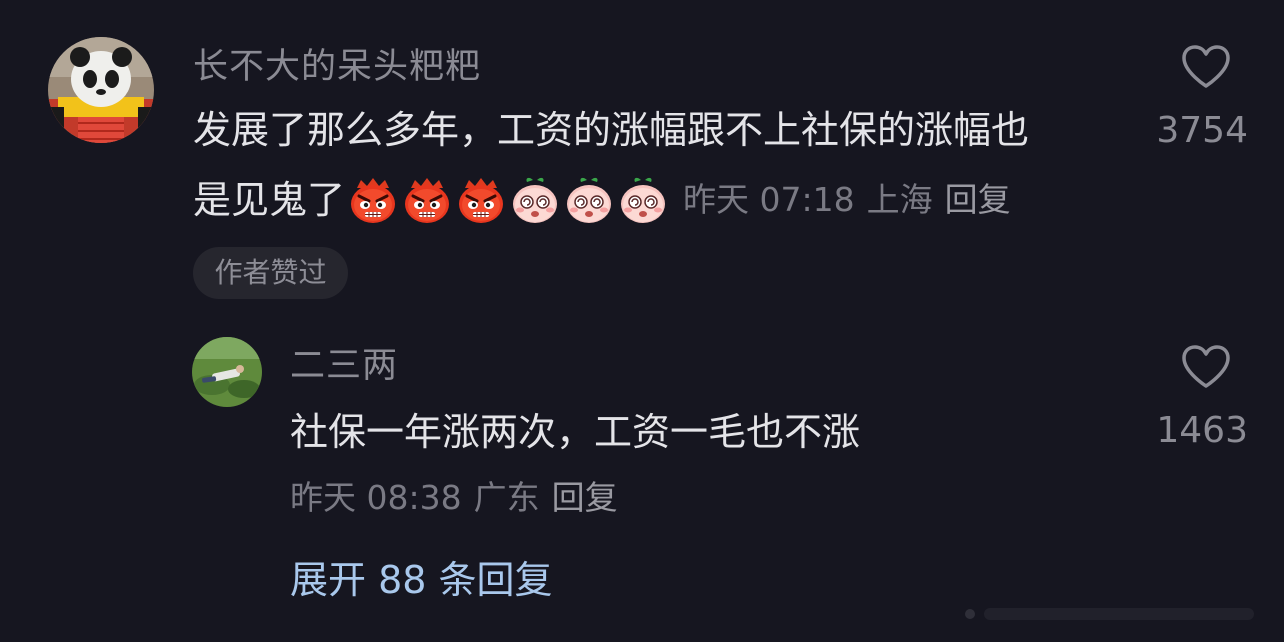 Image resolution: width=1284 pixels, height=642 pixels. What do you see at coordinates (978, 200) in the screenshot?
I see `comment-reply-button: 回复` at bounding box center [978, 200].